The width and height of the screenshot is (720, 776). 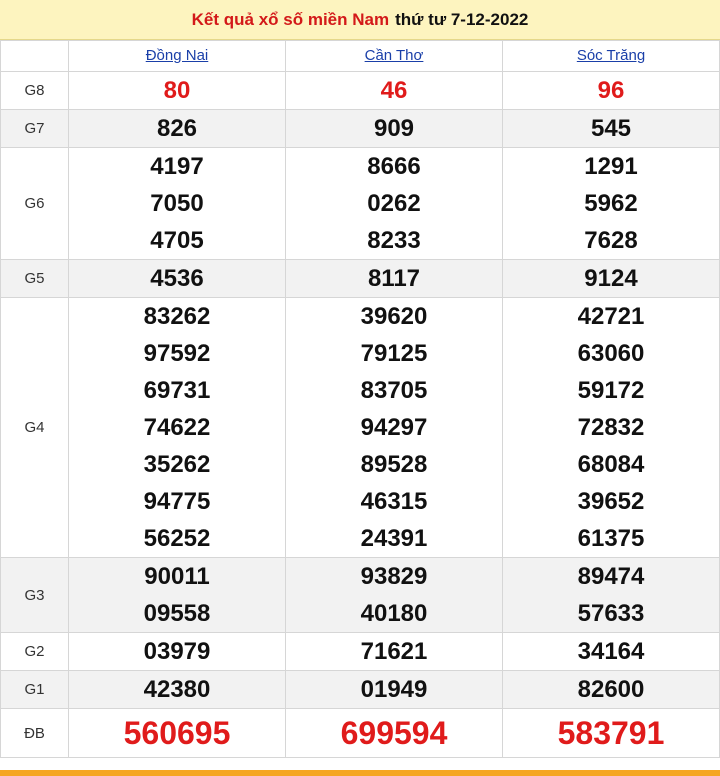 What do you see at coordinates (611, 128) in the screenshot?
I see `prize-cell: 545` at bounding box center [611, 128].